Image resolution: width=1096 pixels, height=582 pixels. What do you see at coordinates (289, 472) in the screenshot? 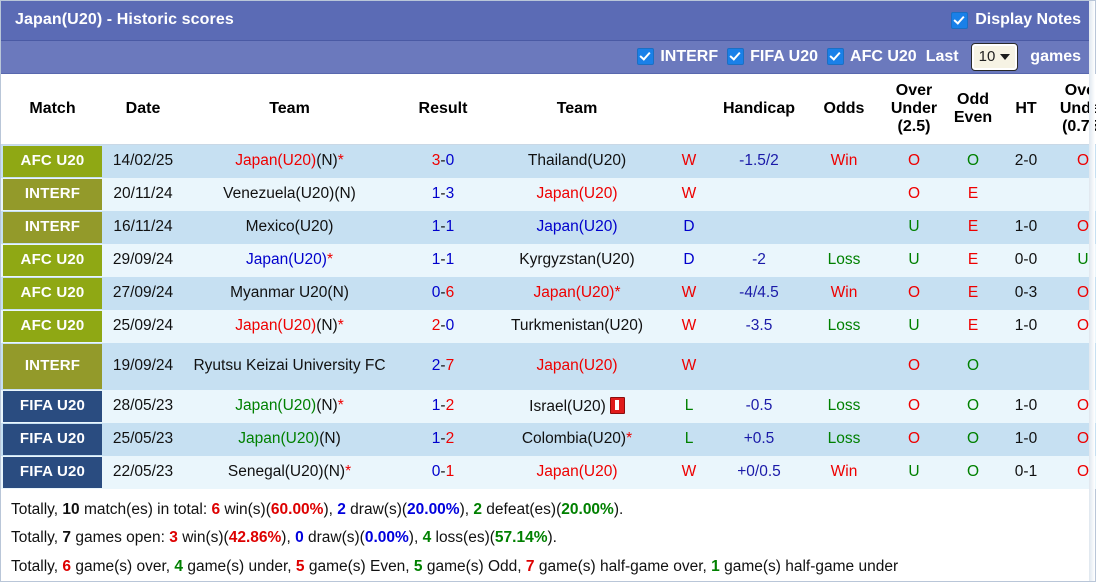
I see `home-team: Senegal(U20)(N)*` at bounding box center [289, 472].